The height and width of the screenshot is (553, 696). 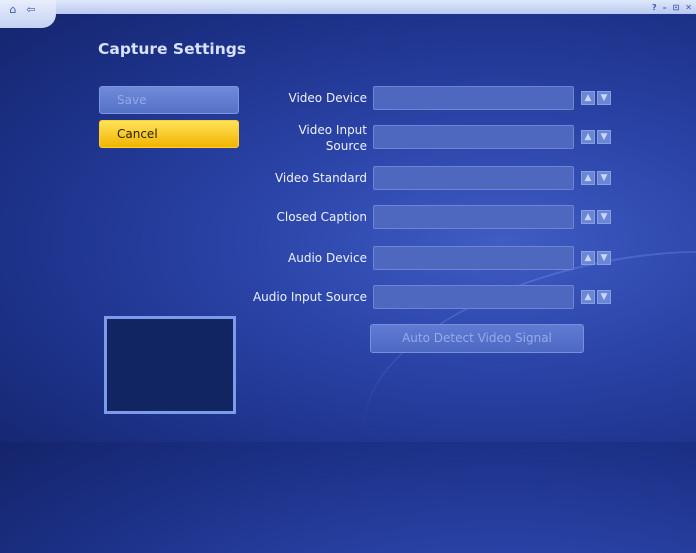 What do you see at coordinates (477, 338) in the screenshot?
I see `auto-detect-video-signal-button: Auto Detect Video Signal` at bounding box center [477, 338].